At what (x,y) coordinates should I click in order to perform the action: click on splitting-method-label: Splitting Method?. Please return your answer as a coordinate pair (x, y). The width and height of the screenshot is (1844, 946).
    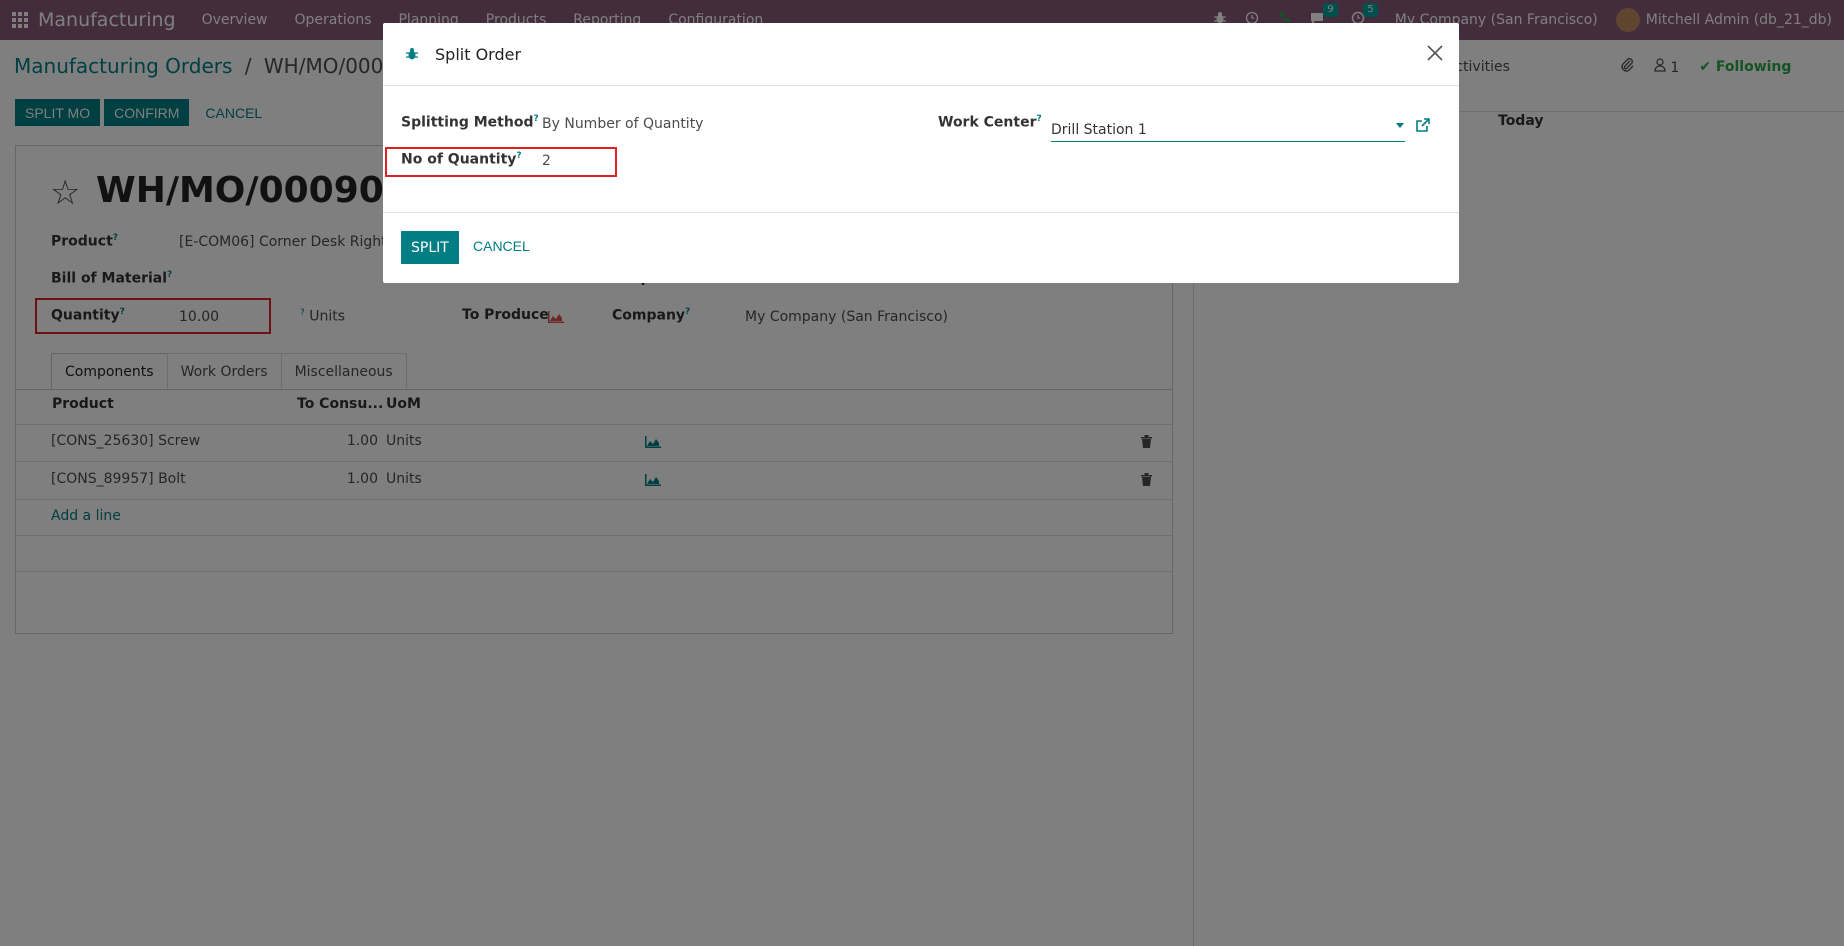
    Looking at the image, I should click on (470, 122).